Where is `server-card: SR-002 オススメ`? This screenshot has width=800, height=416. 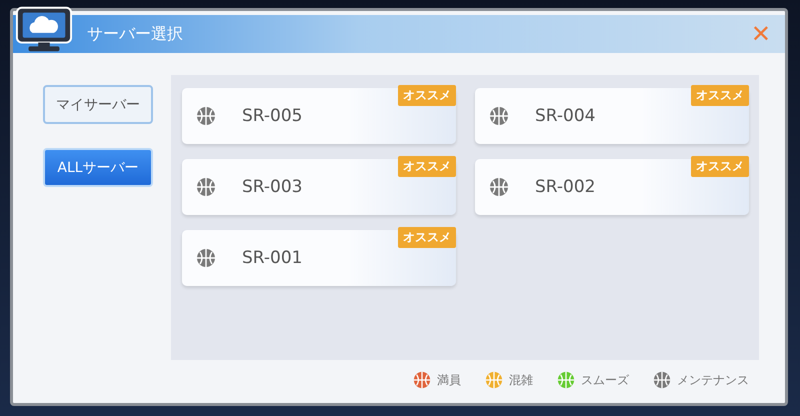
server-card: SR-002 オススメ is located at coordinates (612, 187).